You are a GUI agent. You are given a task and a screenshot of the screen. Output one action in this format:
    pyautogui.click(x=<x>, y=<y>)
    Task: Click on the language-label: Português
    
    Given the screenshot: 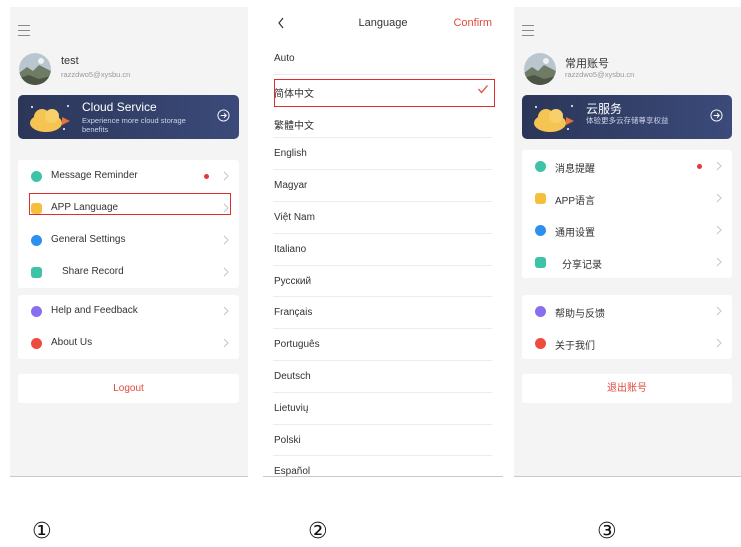 What is the action you would take?
    pyautogui.click(x=297, y=345)
    